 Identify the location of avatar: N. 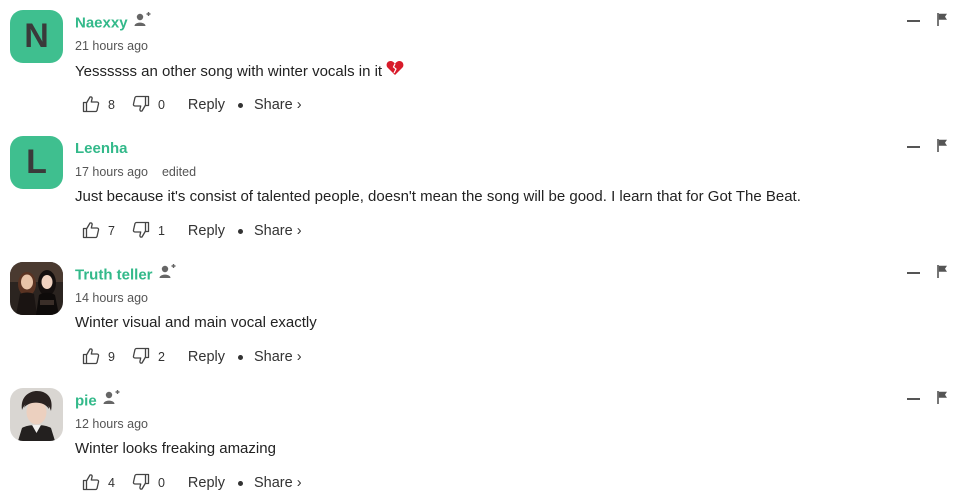
(36, 36).